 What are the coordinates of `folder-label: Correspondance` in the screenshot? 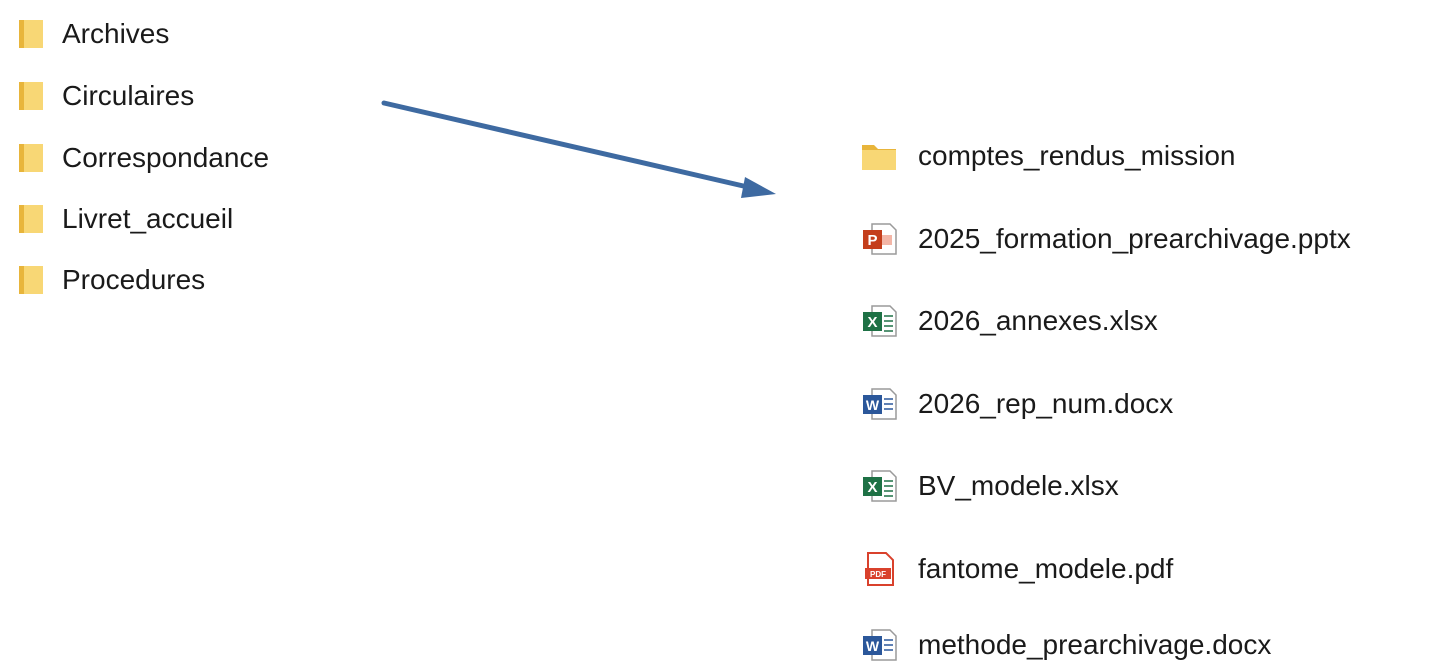 It's located at (166, 157).